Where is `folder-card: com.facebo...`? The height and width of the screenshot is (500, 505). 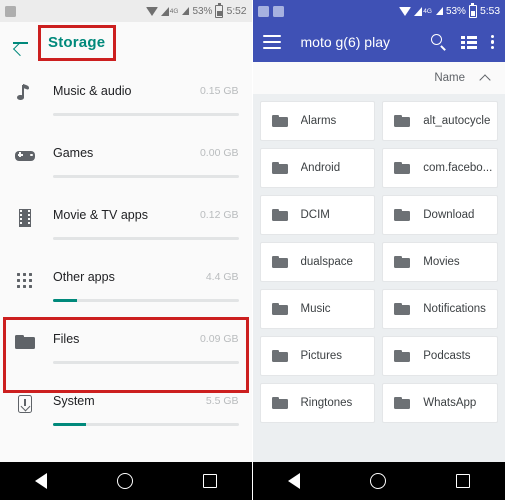 folder-card: com.facebo... is located at coordinates (440, 168).